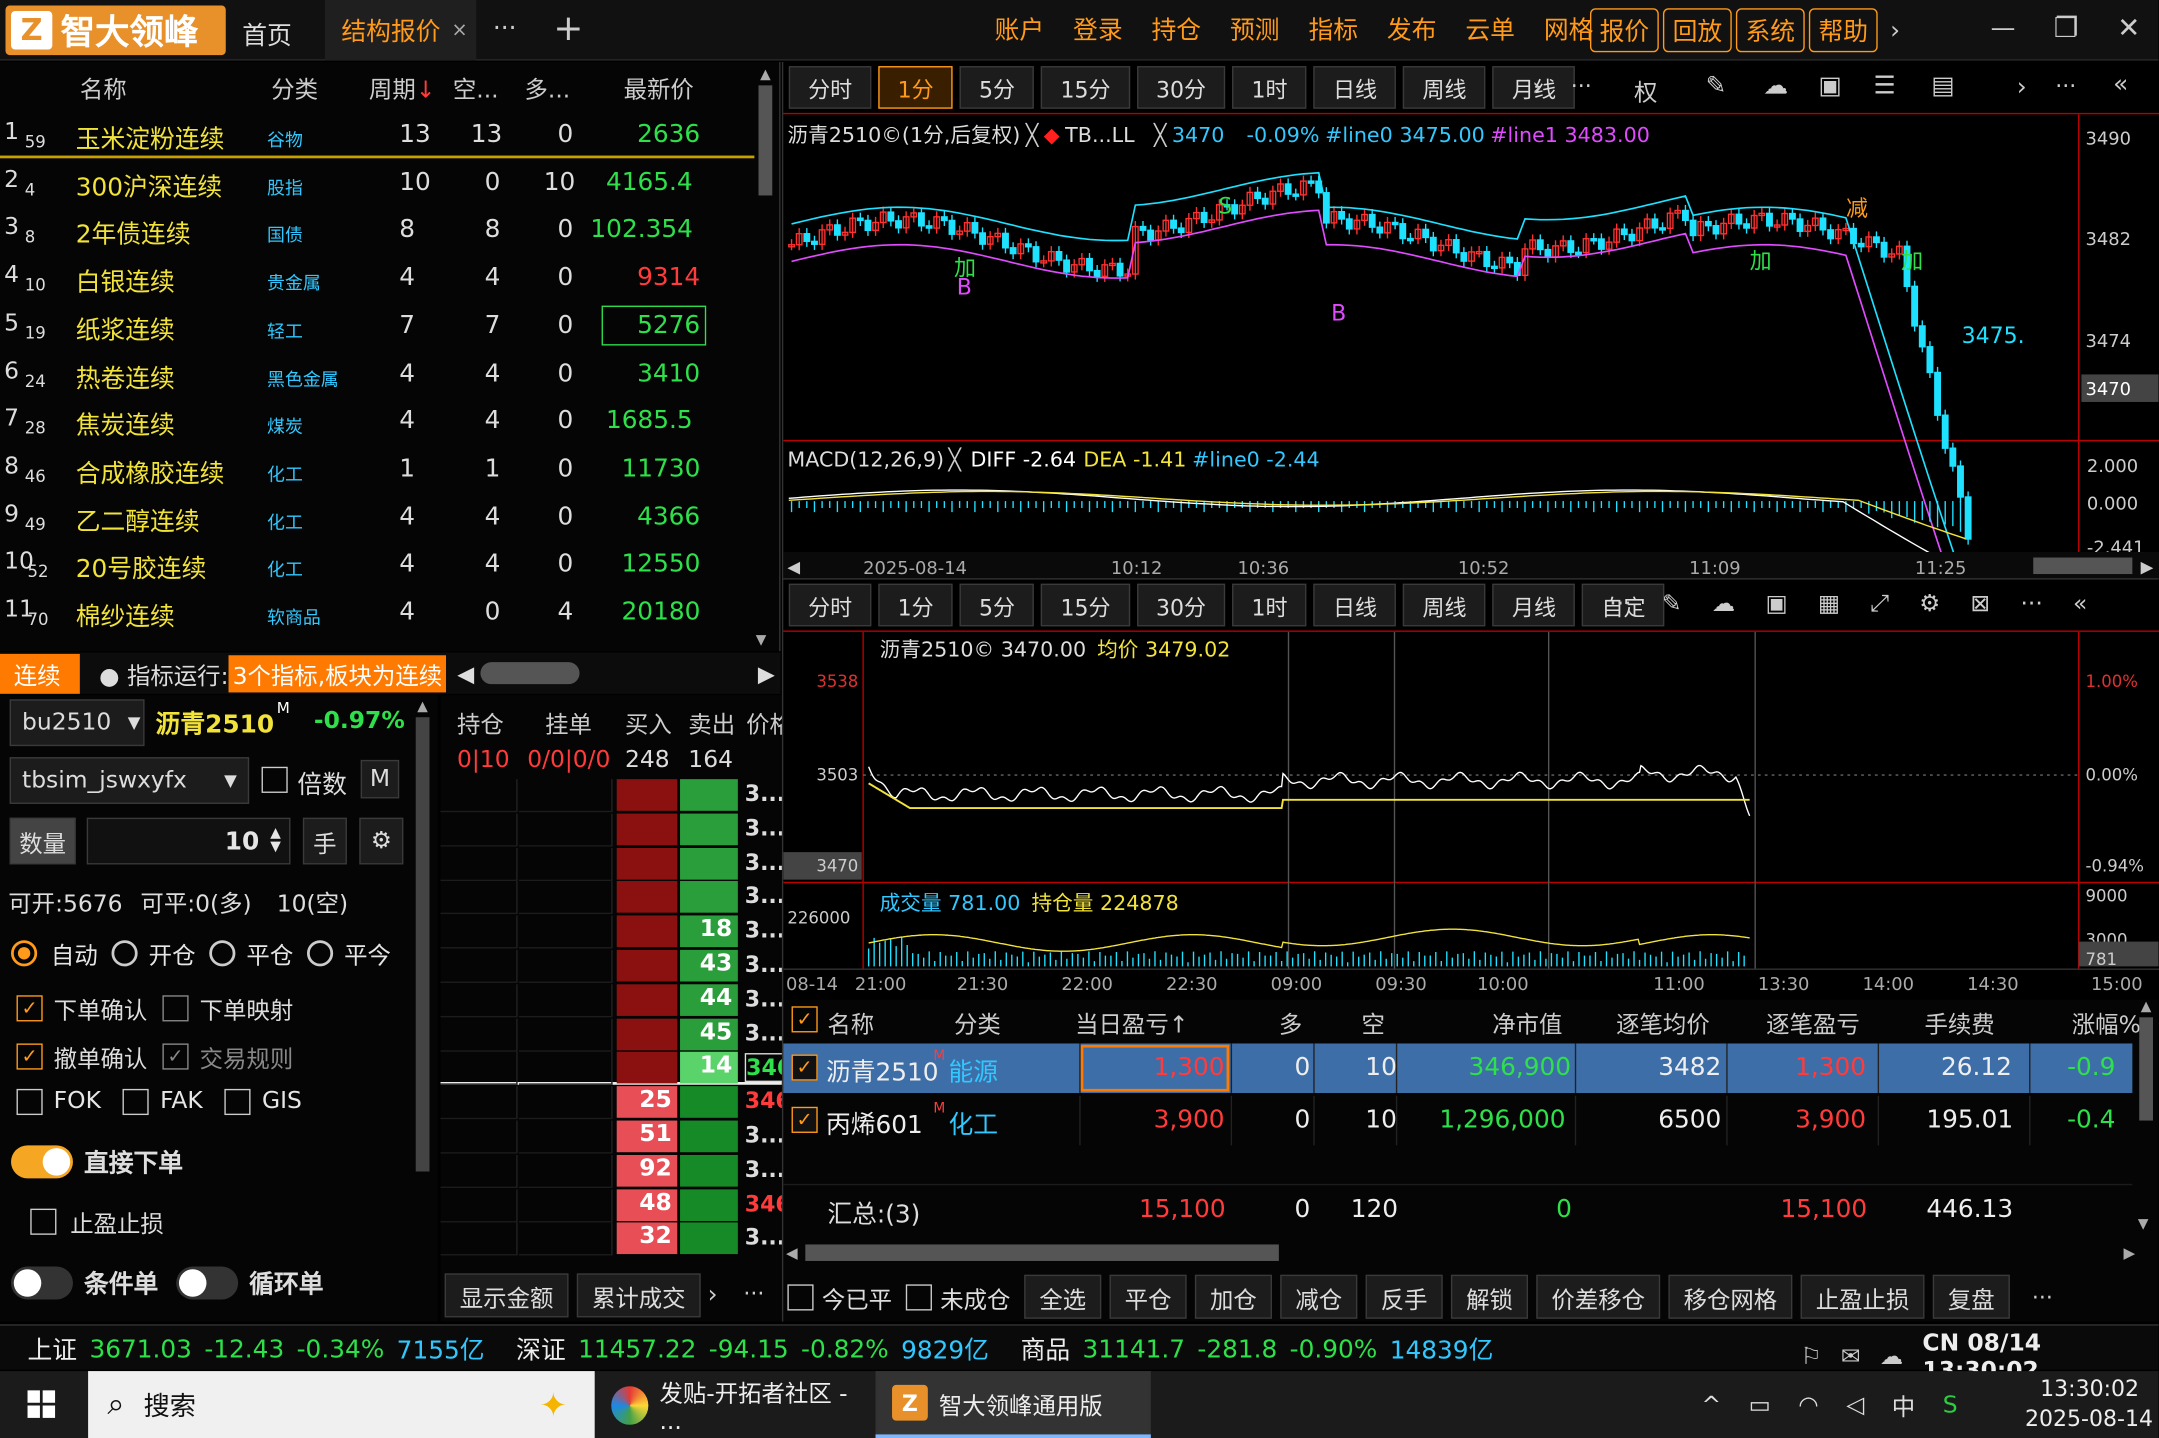 The height and width of the screenshot is (1438, 2159). I want to click on message-icon: ✉, so click(1851, 1358).